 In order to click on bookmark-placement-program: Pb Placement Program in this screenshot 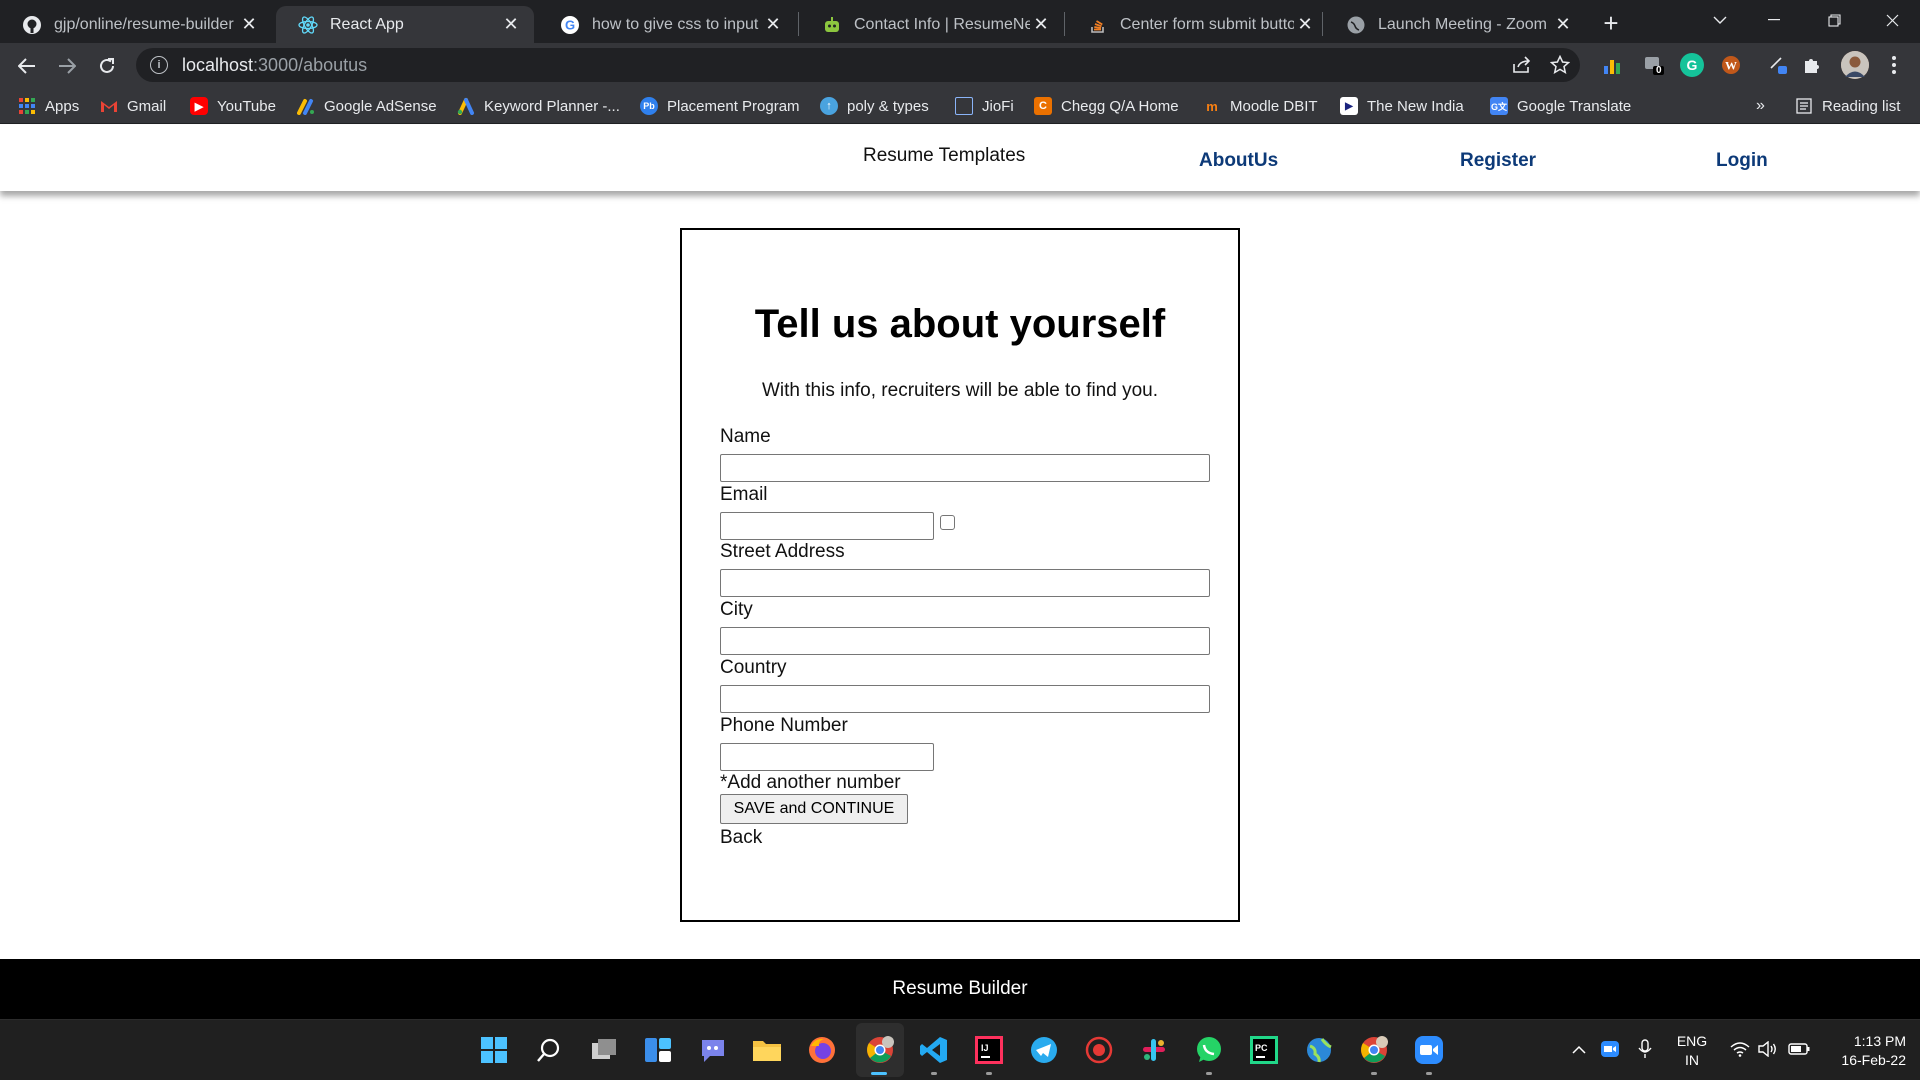, I will do `click(720, 106)`.